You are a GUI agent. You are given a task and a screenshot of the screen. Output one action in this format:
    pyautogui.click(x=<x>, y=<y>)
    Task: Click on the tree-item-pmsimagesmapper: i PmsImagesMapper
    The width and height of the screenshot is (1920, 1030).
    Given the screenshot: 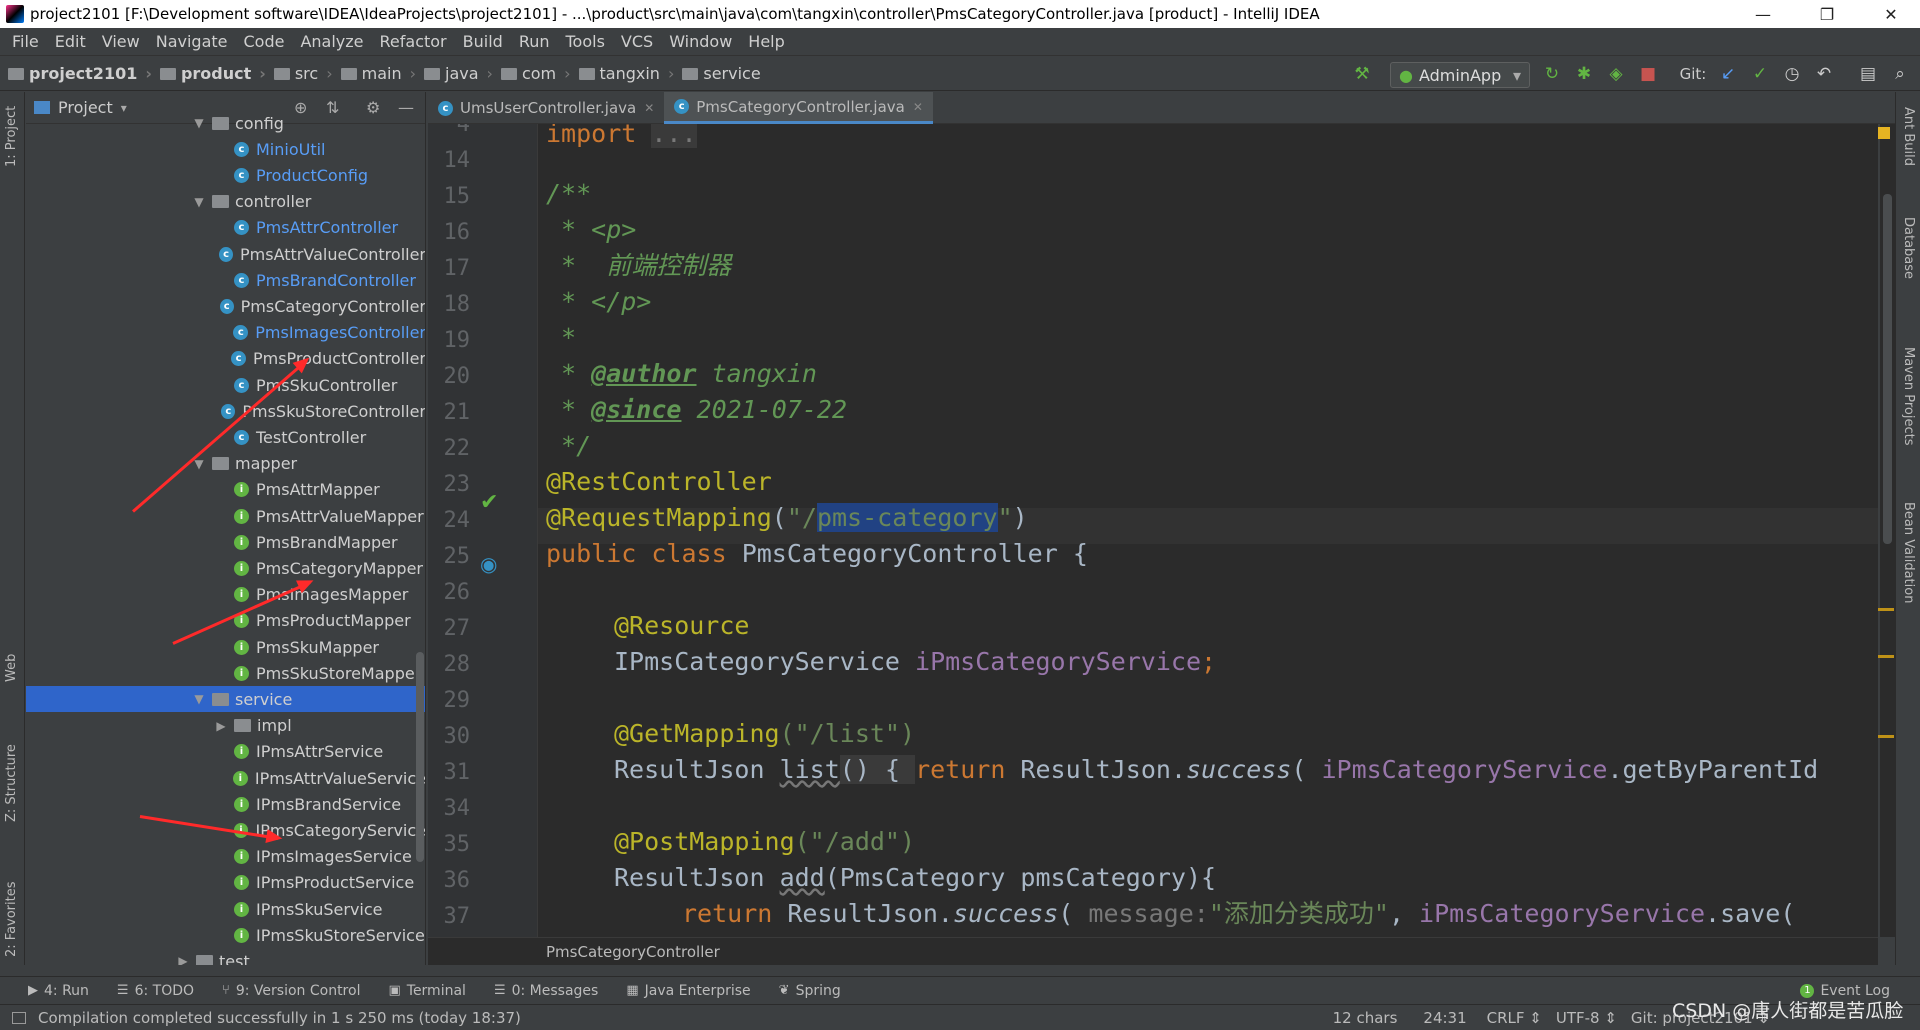 What is the action you would take?
    pyautogui.click(x=225, y=595)
    